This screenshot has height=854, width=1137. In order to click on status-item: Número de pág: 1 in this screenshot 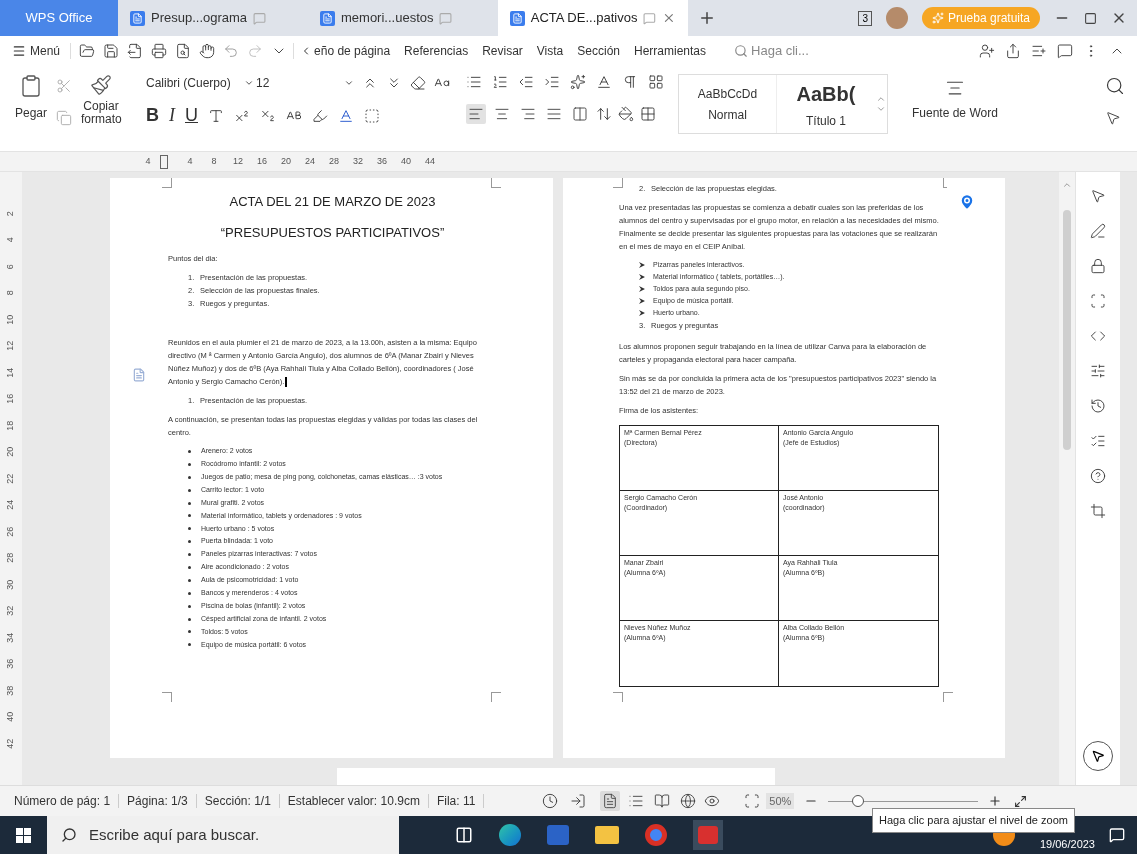, I will do `click(62, 801)`.